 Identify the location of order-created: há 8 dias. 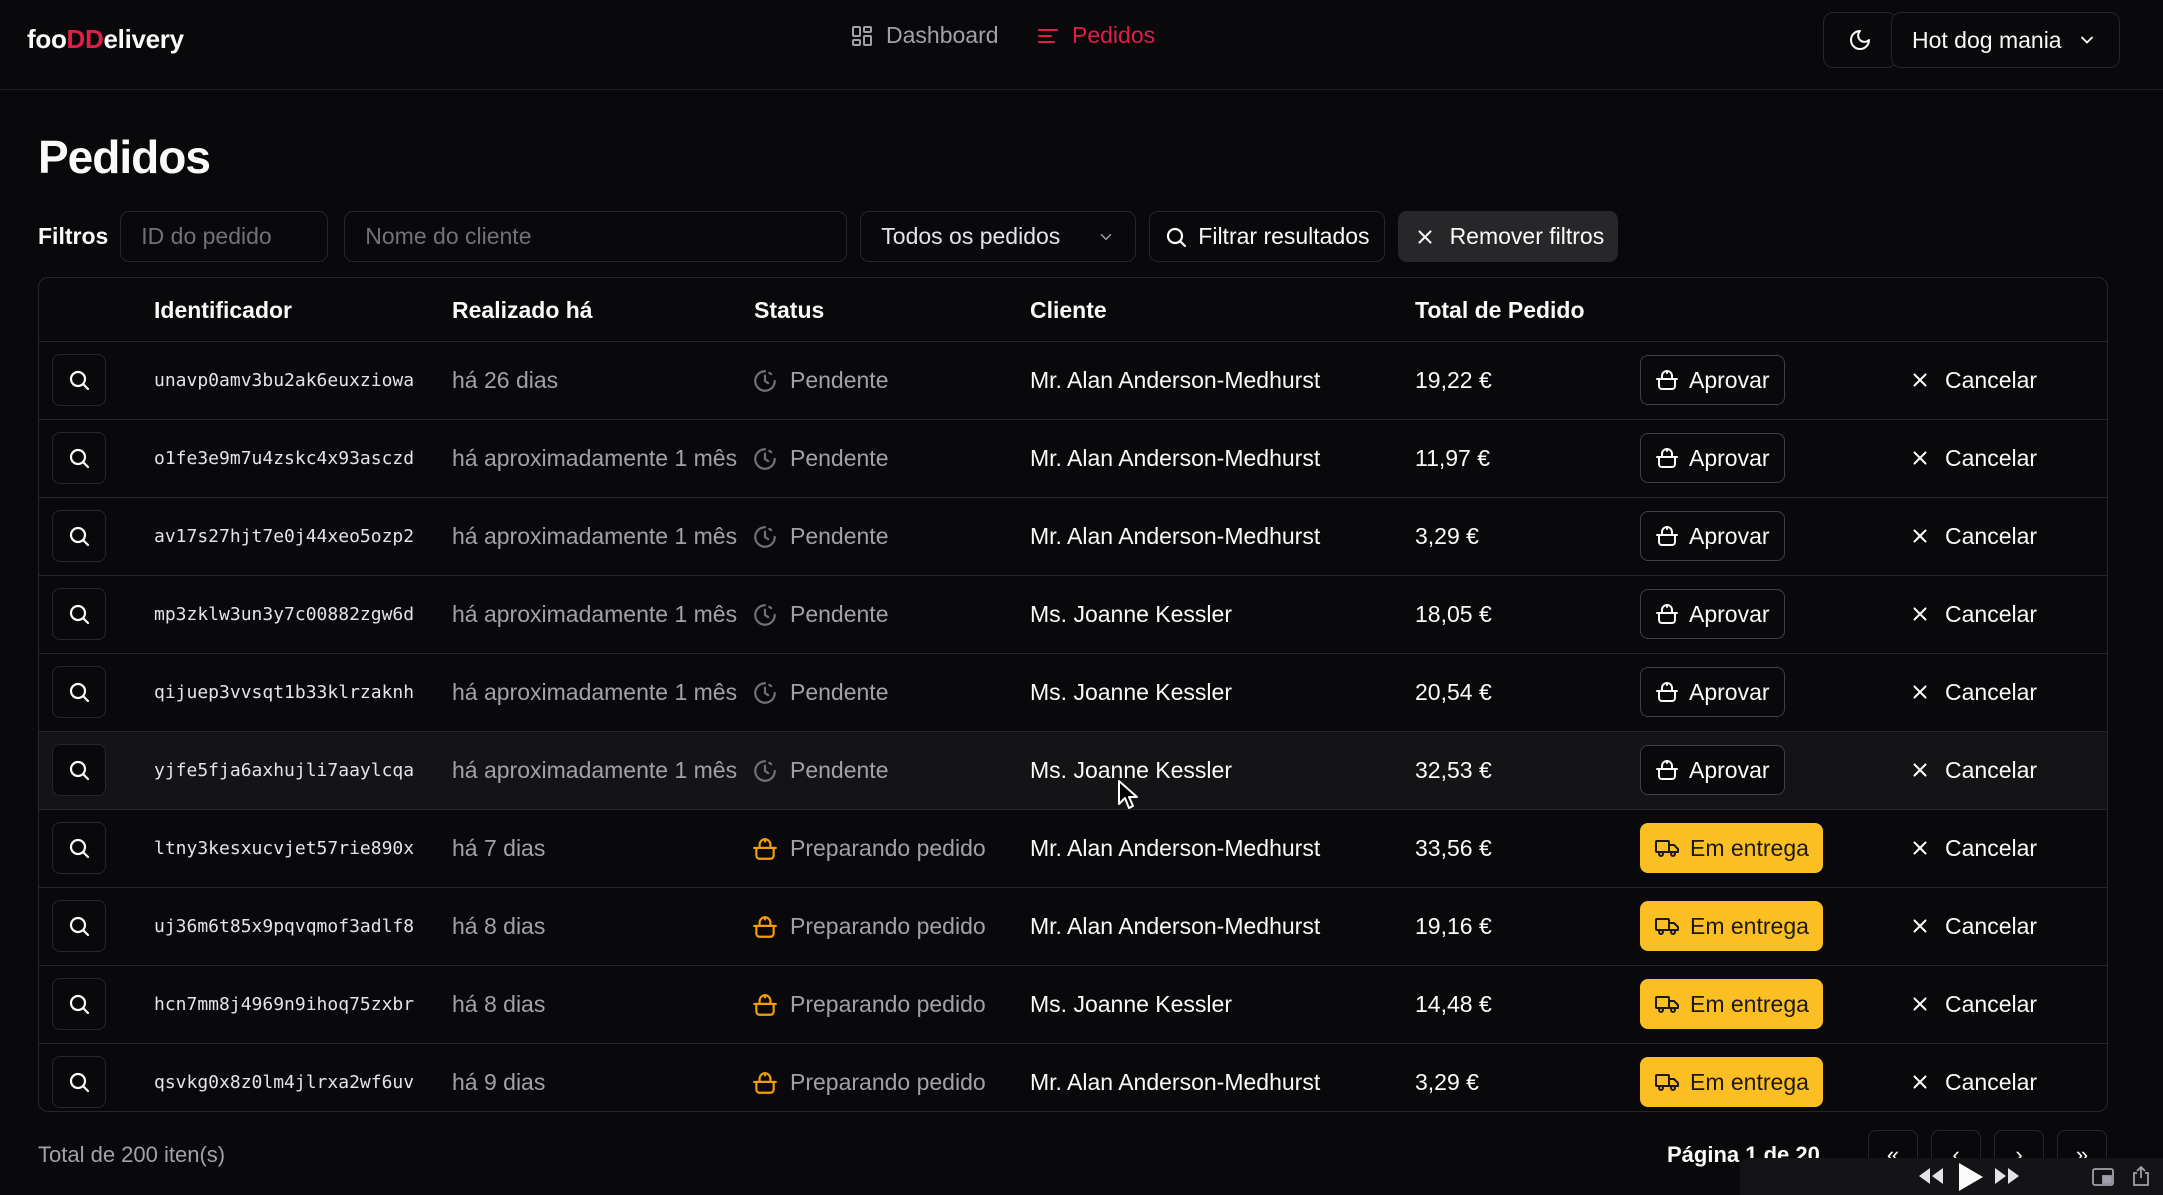
(499, 926).